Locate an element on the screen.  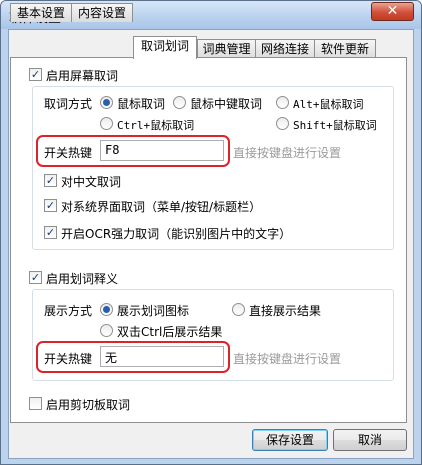
selection-hotkey-hint: 直接按键盘进行设置 is located at coordinates (287, 359).